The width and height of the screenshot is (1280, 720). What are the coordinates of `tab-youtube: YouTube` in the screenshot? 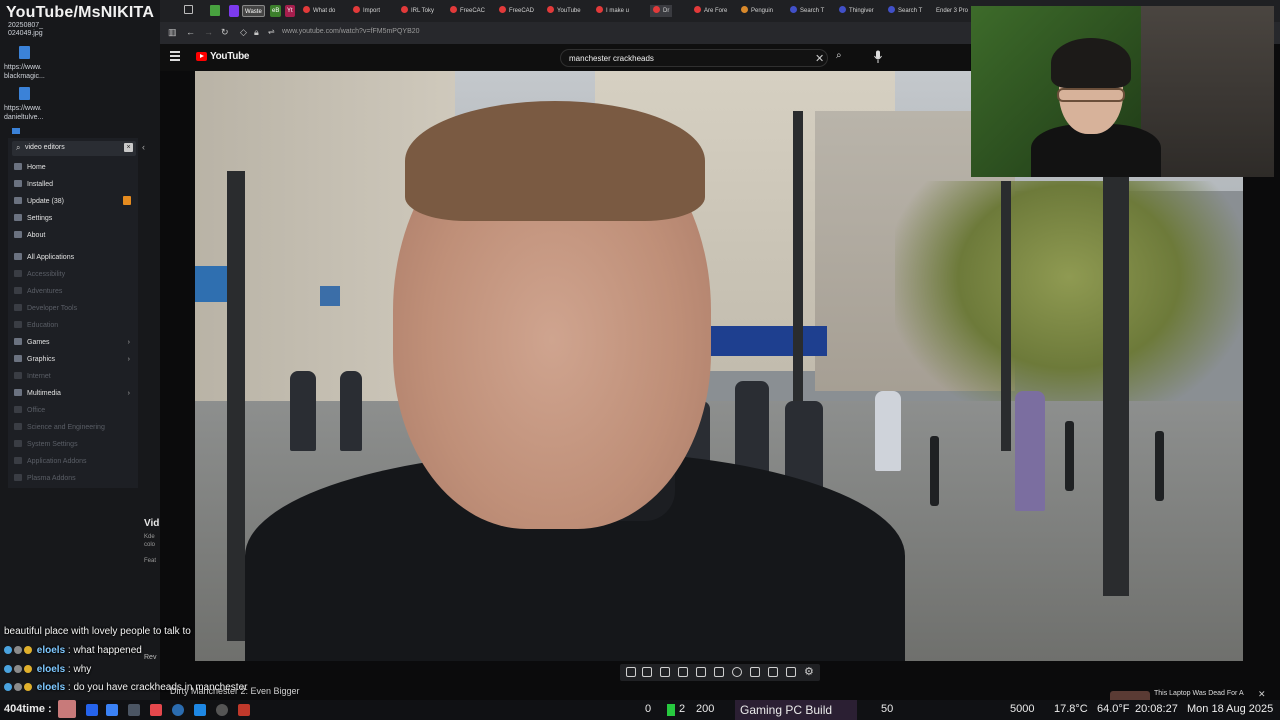 It's located at (564, 11).